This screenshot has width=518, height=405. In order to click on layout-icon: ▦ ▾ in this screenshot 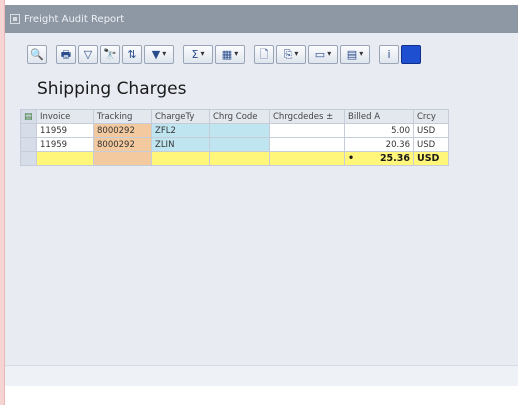, I will do `click(230, 54)`.